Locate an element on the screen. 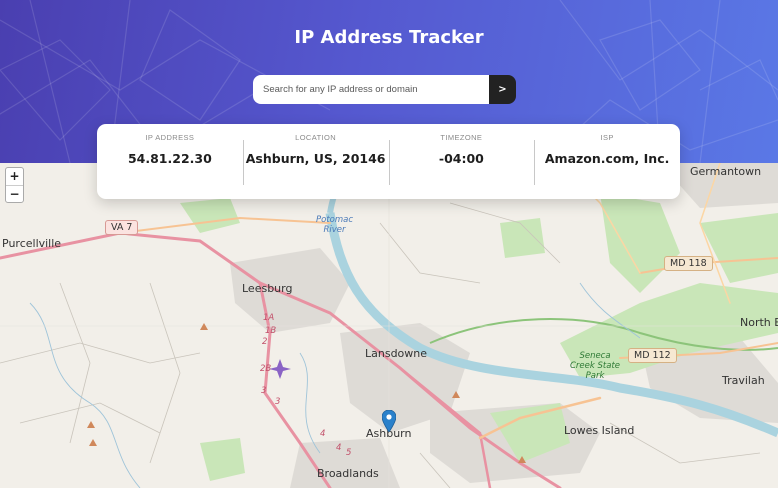  info-isp: ISP Amazon.com, Inc. is located at coordinates (607, 161).